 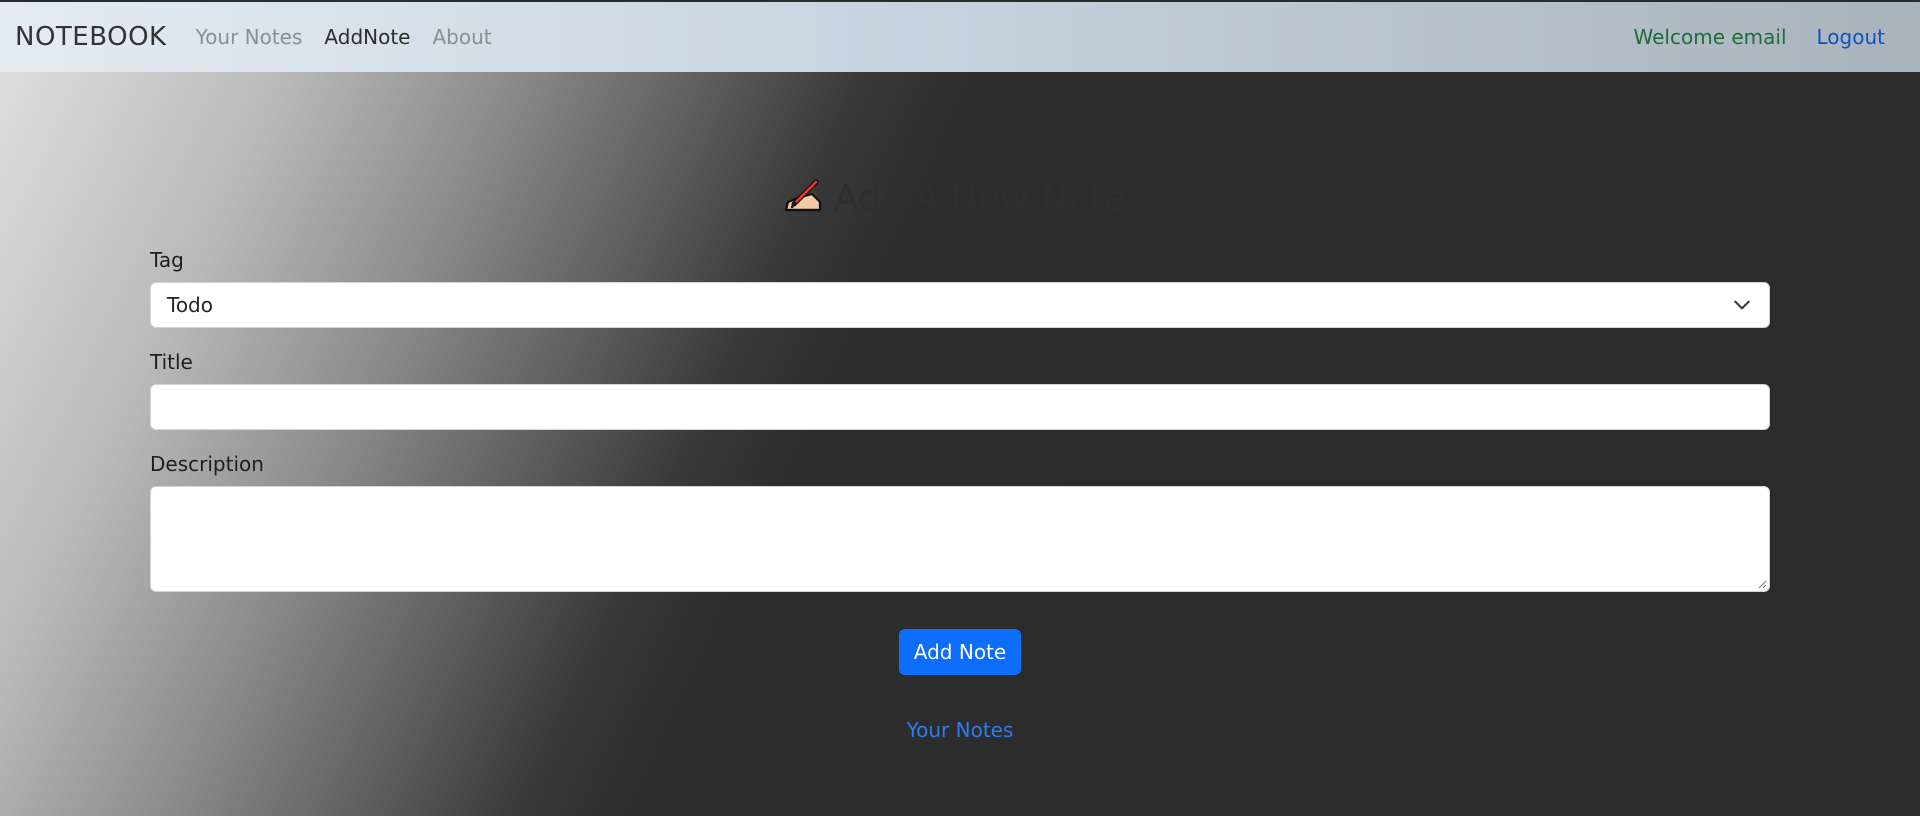 What do you see at coordinates (960, 539) in the screenshot?
I see `description-textarea` at bounding box center [960, 539].